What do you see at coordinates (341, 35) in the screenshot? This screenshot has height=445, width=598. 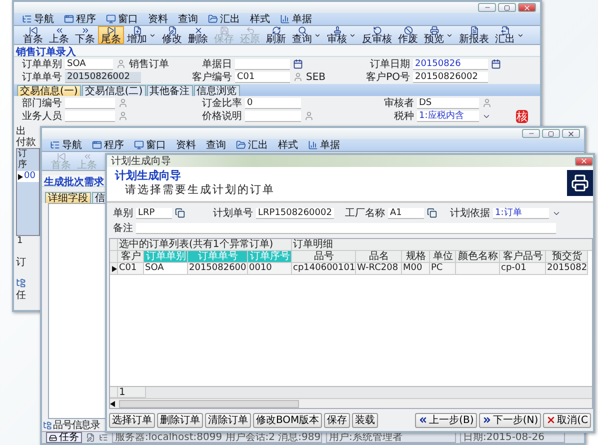 I see `toolbar-button: 审核` at bounding box center [341, 35].